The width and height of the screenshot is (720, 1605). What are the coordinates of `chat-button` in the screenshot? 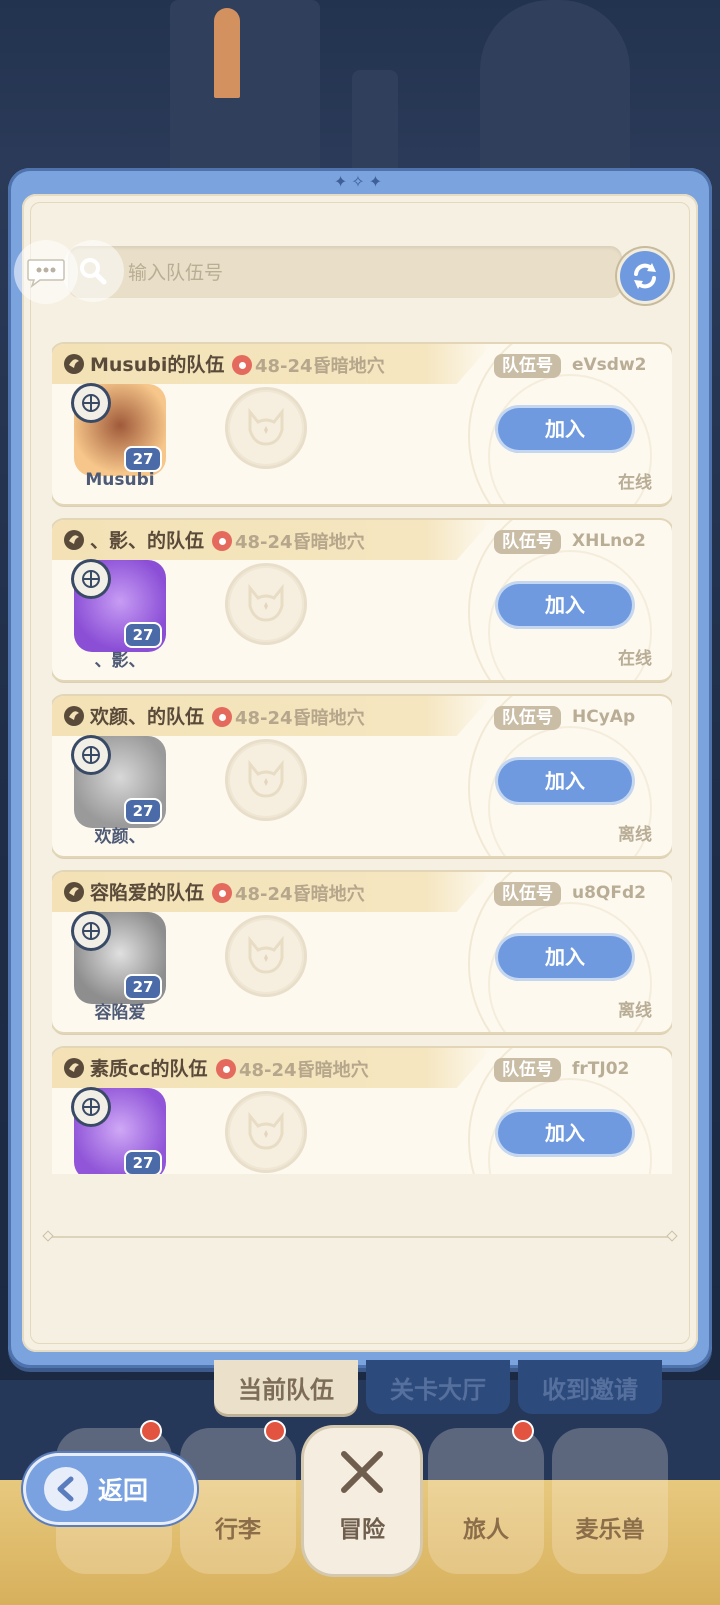 It's located at (46, 272).